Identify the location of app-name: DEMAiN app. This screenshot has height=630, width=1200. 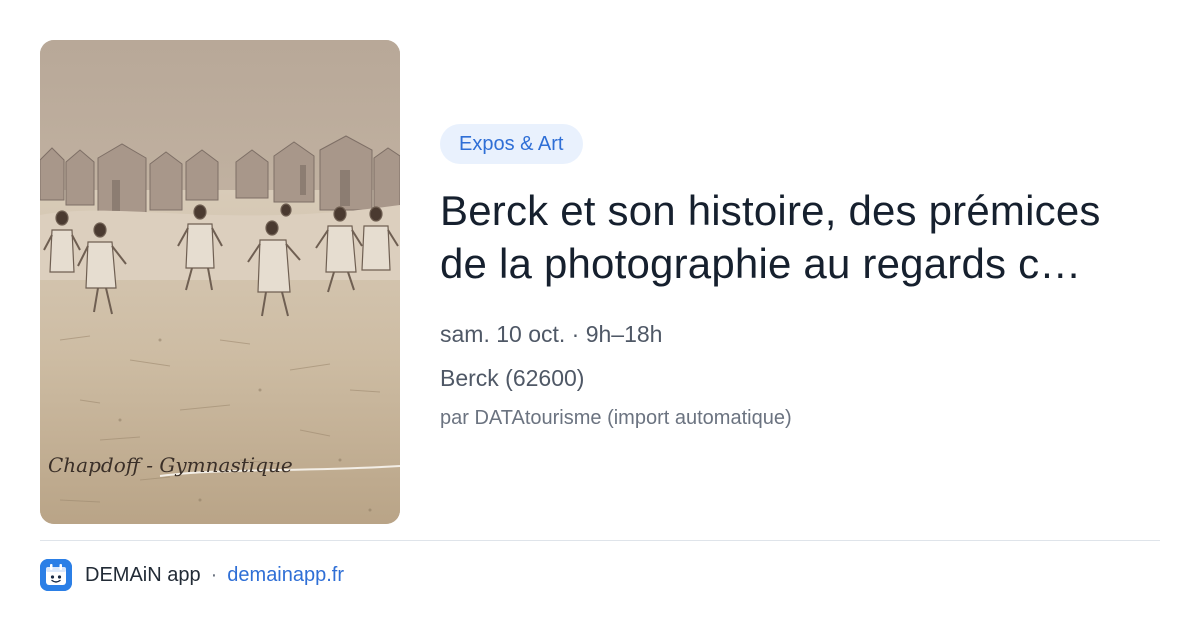
(143, 574).